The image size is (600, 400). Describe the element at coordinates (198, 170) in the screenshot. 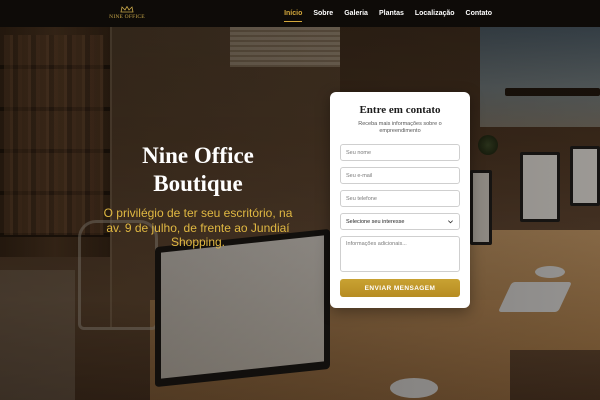

I see `hero-title: Nine Office Boutique` at that location.